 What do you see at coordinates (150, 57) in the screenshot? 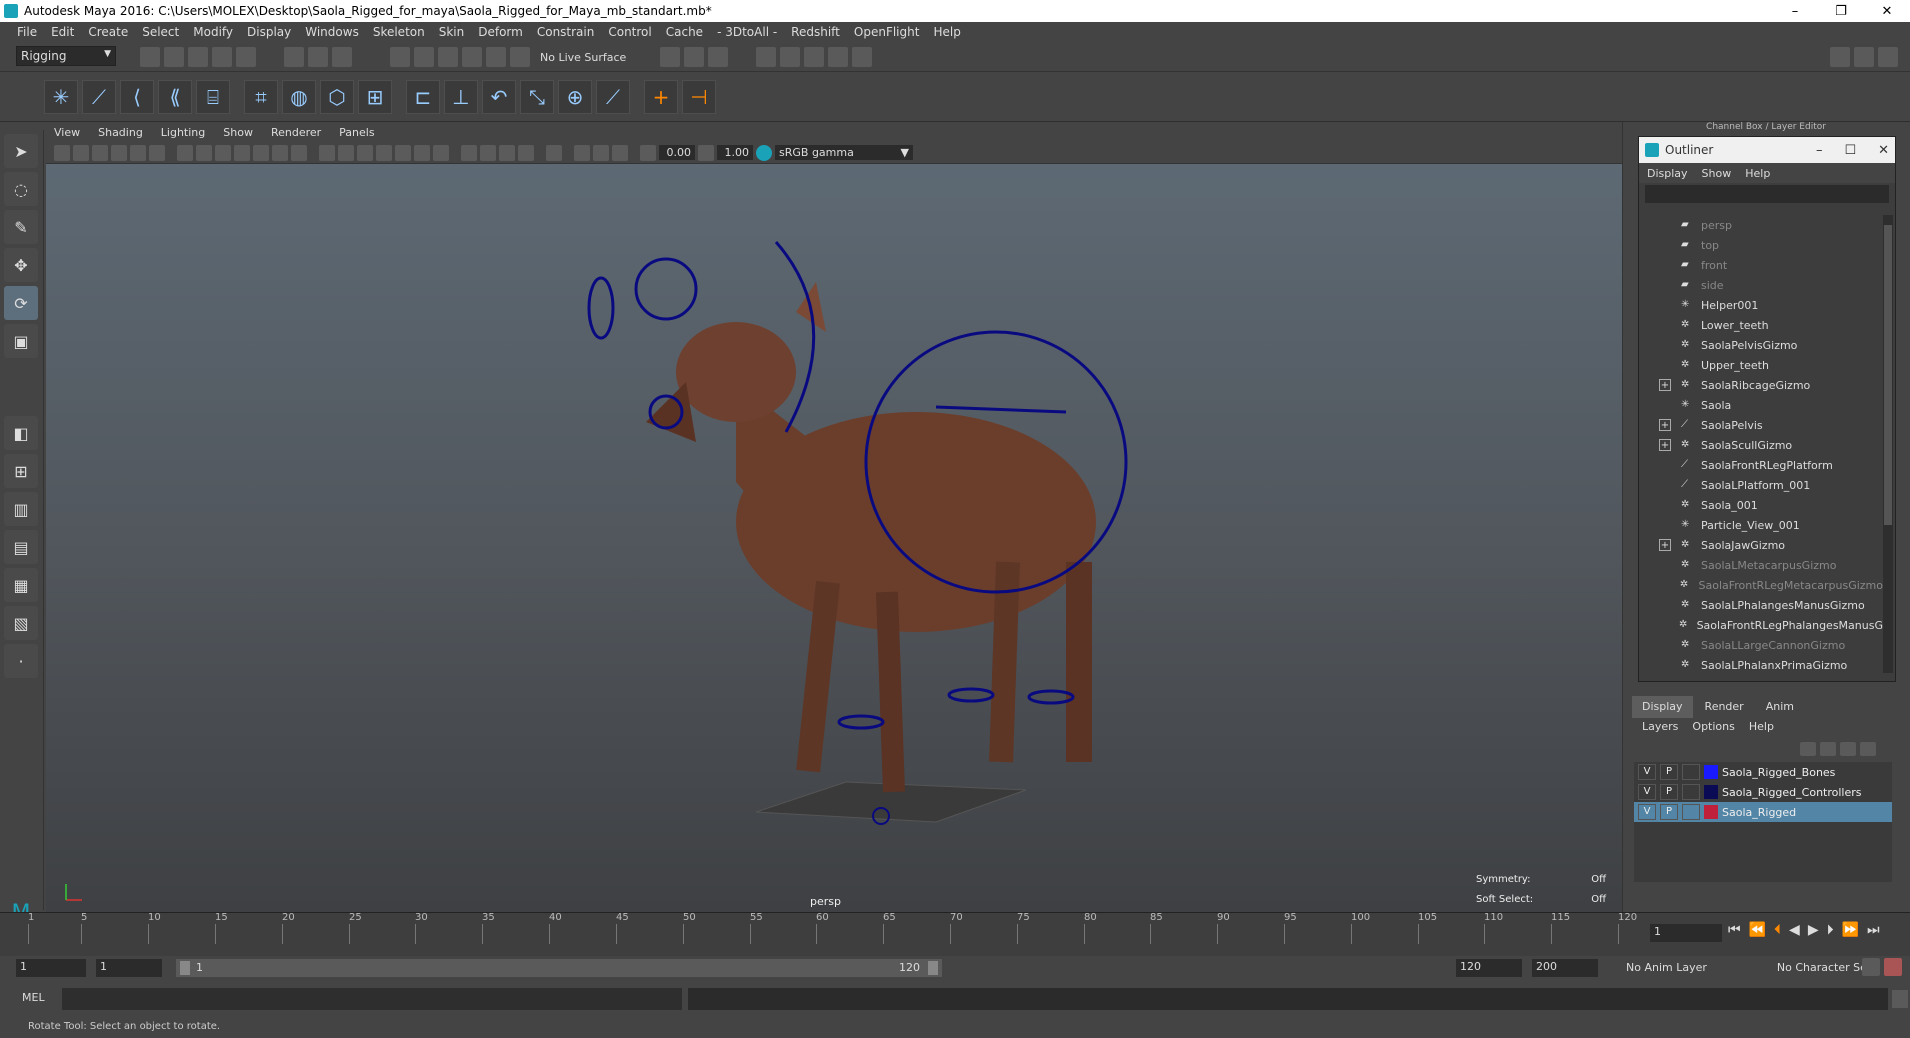
I see `new-scene-icon` at bounding box center [150, 57].